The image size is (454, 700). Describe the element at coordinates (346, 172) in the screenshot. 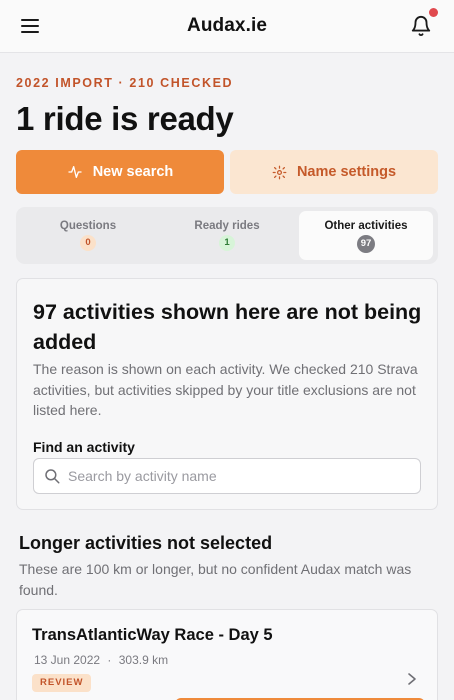

I see `name-settings-label: Name settings` at that location.